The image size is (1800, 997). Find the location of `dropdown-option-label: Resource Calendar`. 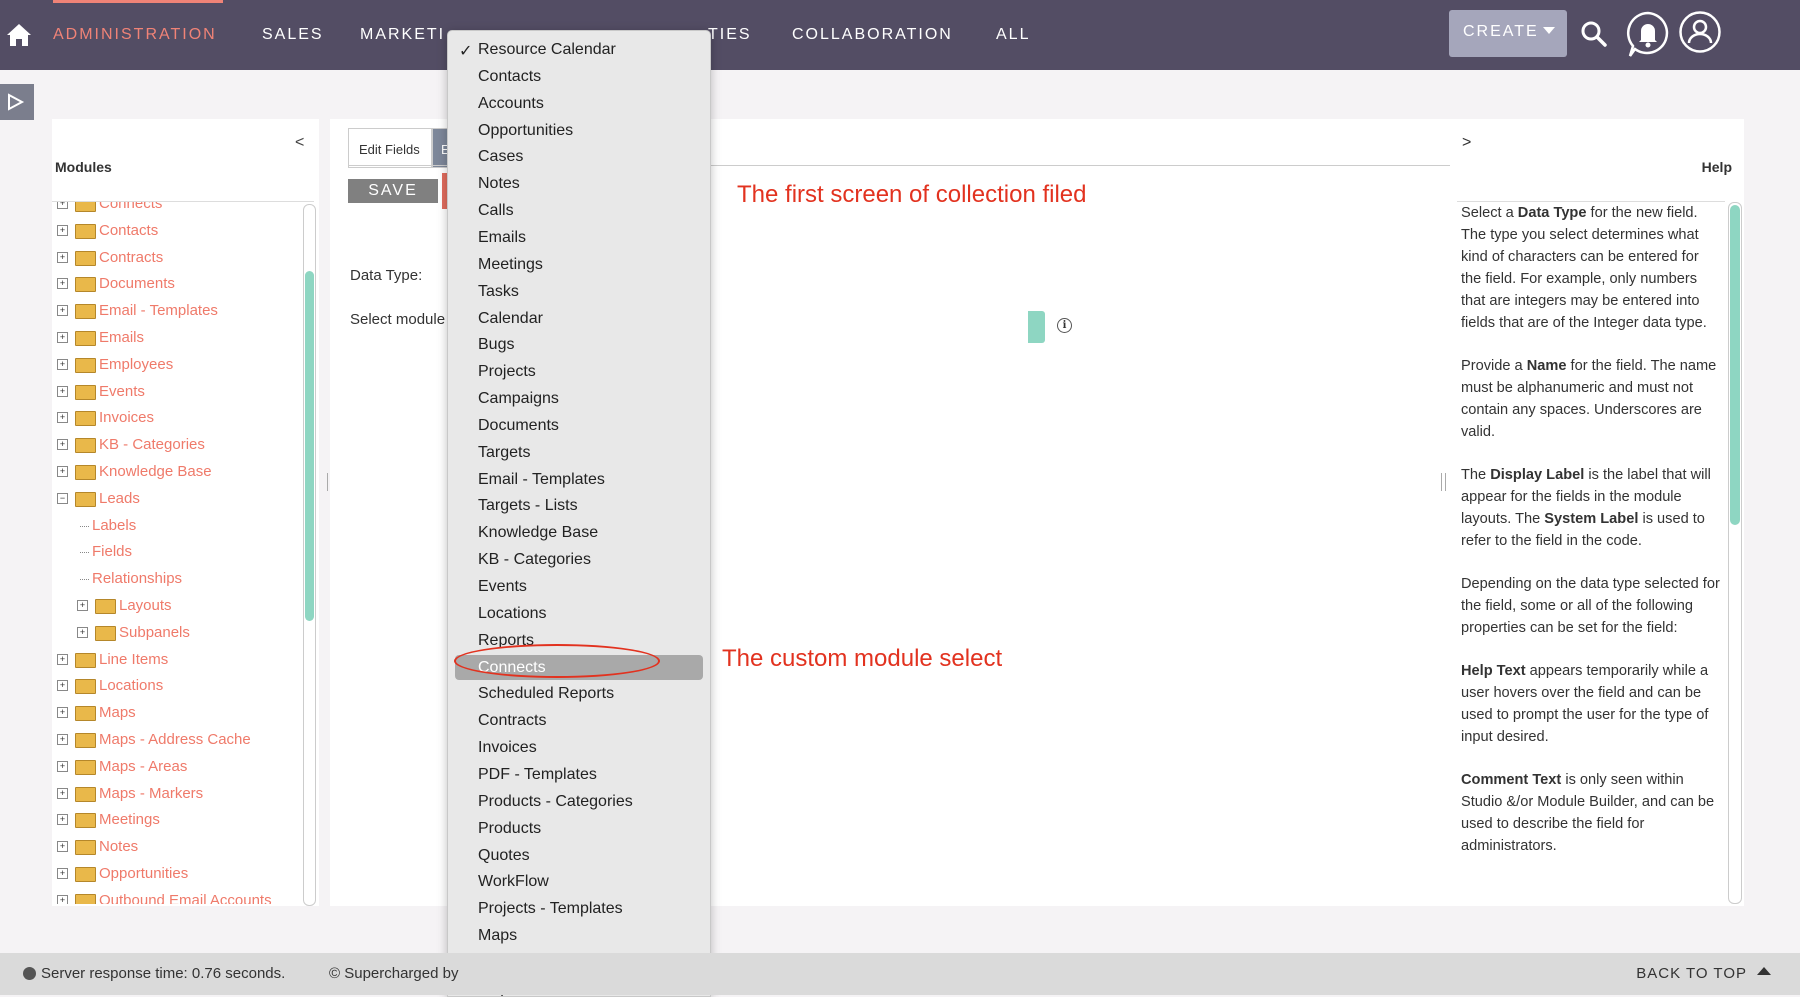

dropdown-option-label: Resource Calendar is located at coordinates (547, 49).